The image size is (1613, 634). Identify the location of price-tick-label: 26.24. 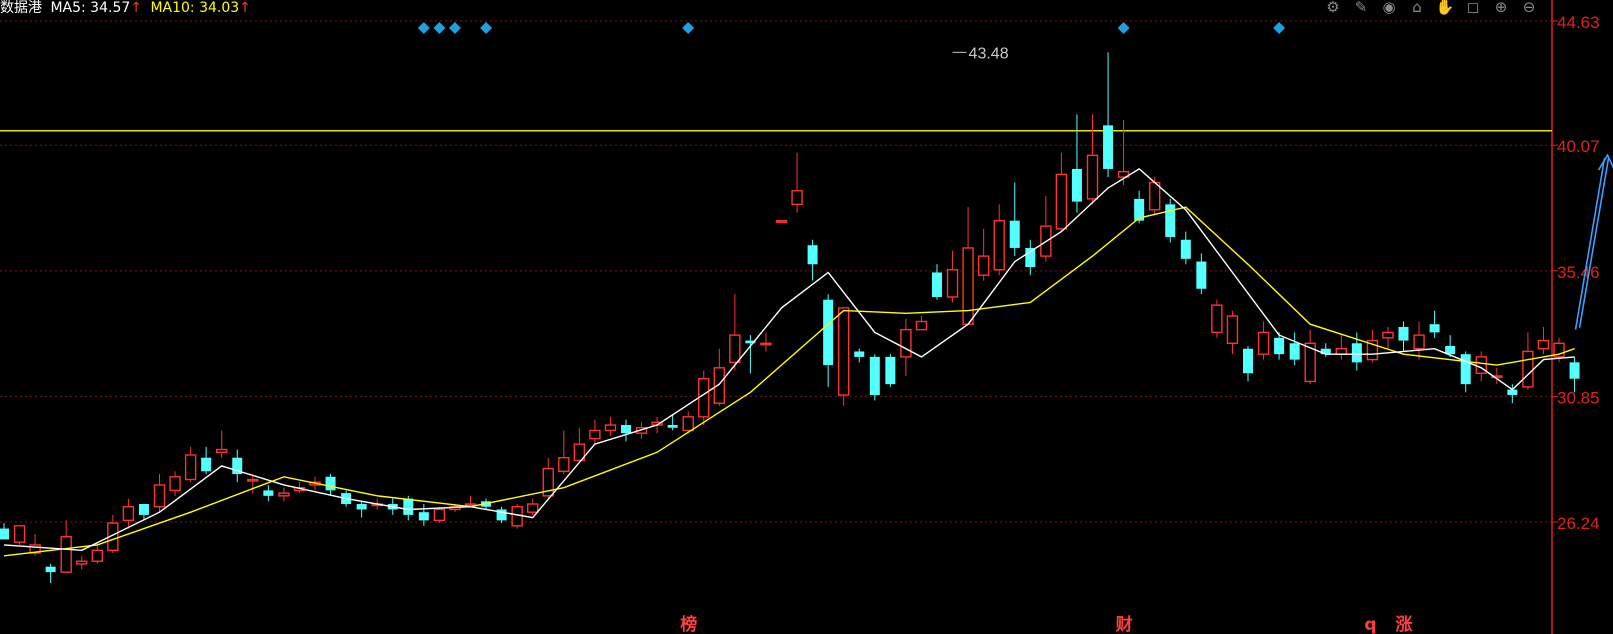
(1578, 523).